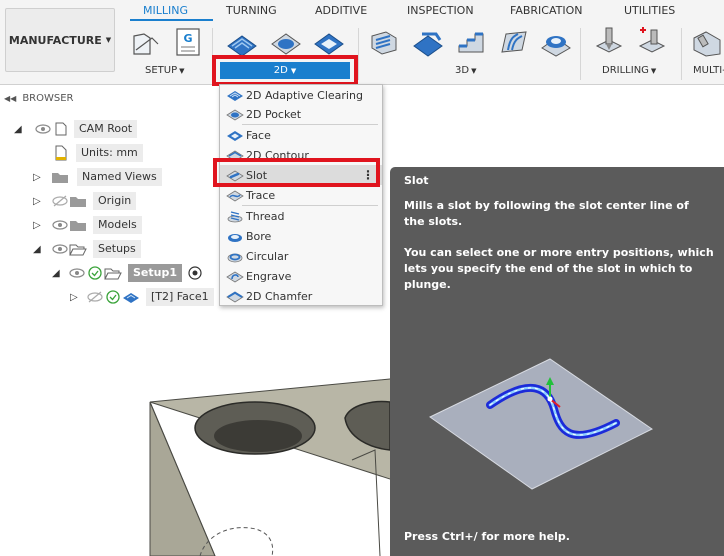 This screenshot has width=724, height=556. I want to click on pocket-tool-icon, so click(286, 42).